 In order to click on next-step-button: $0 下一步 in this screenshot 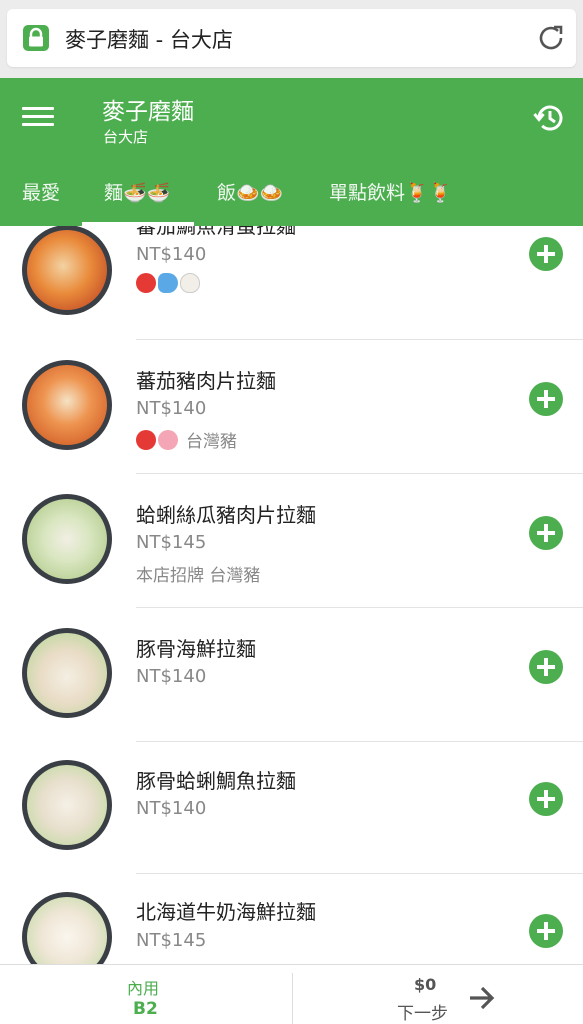, I will do `click(438, 994)`.